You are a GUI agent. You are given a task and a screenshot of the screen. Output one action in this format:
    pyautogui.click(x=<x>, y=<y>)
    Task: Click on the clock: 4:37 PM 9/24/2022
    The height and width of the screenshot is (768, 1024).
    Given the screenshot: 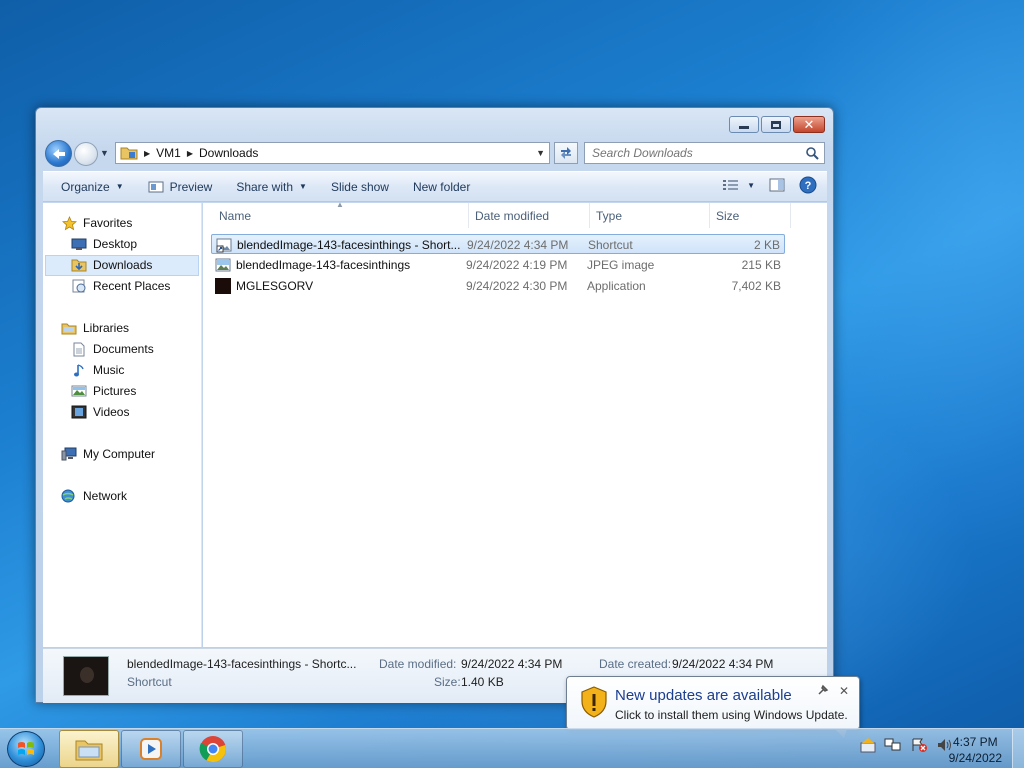 What is the action you would take?
    pyautogui.click(x=975, y=750)
    